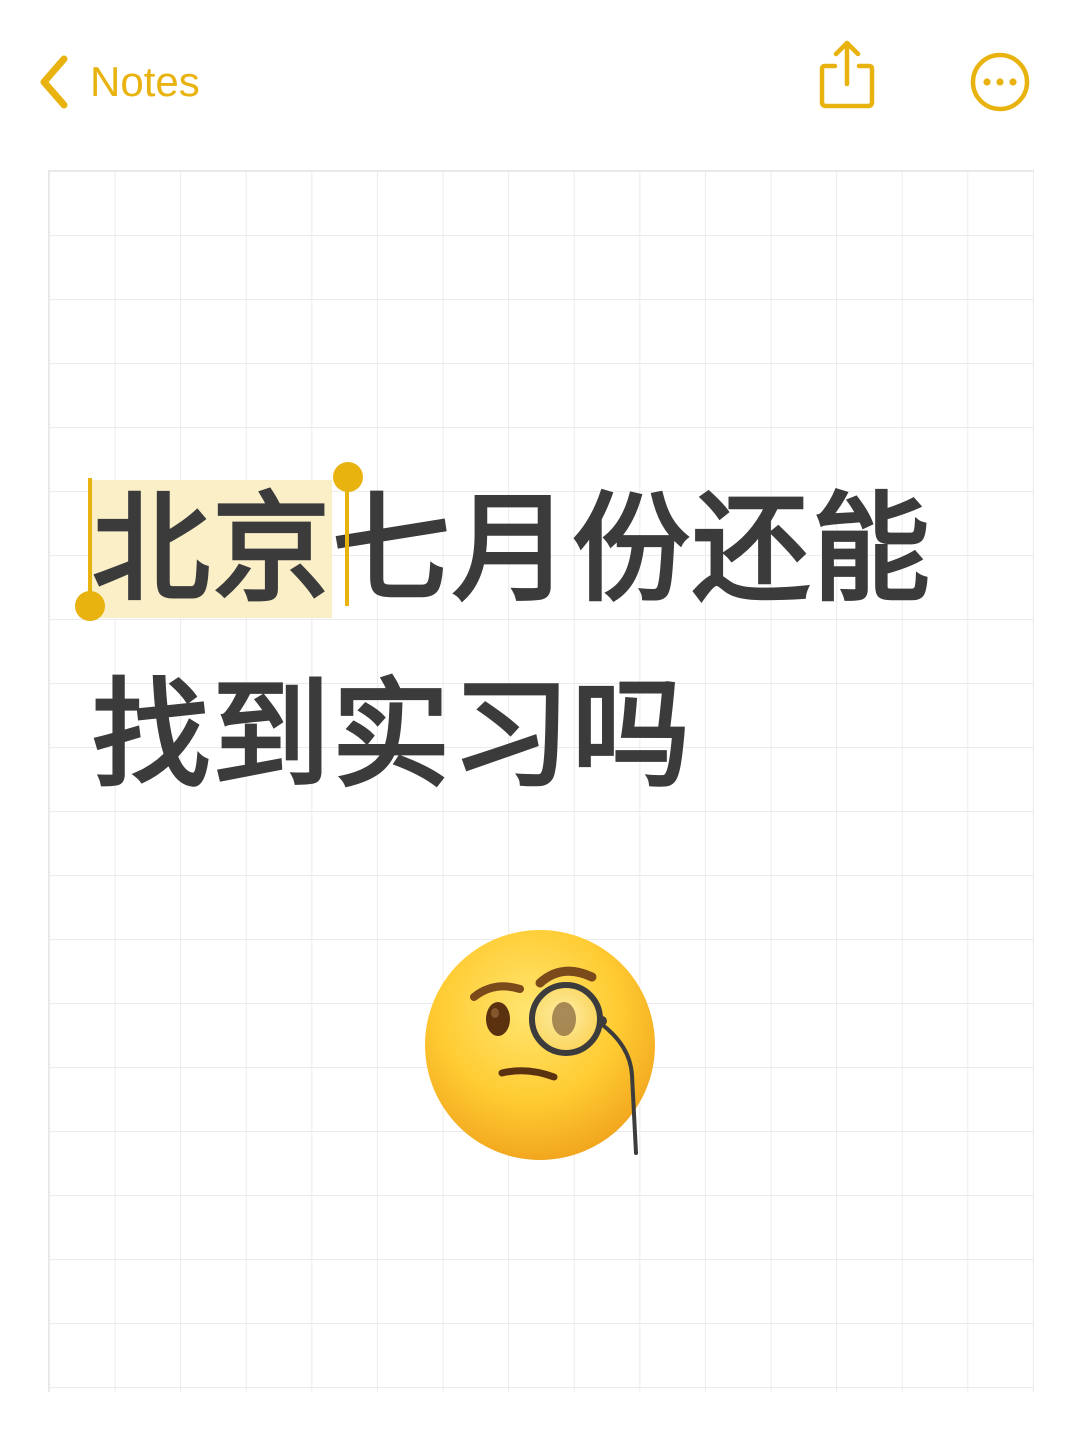 The width and height of the screenshot is (1080, 1440). What do you see at coordinates (552, 735) in the screenshot?
I see `note-line-2: 找到实习吗` at bounding box center [552, 735].